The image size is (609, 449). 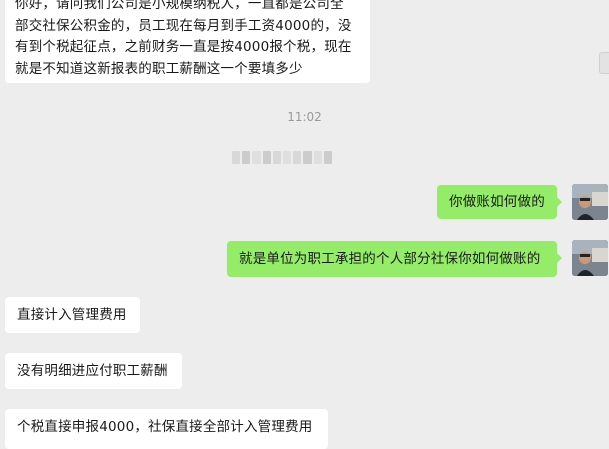 What do you see at coordinates (390, 259) in the screenshot?
I see `message-text: 就是单位为职工承担的个人部分社保你如何做账的` at bounding box center [390, 259].